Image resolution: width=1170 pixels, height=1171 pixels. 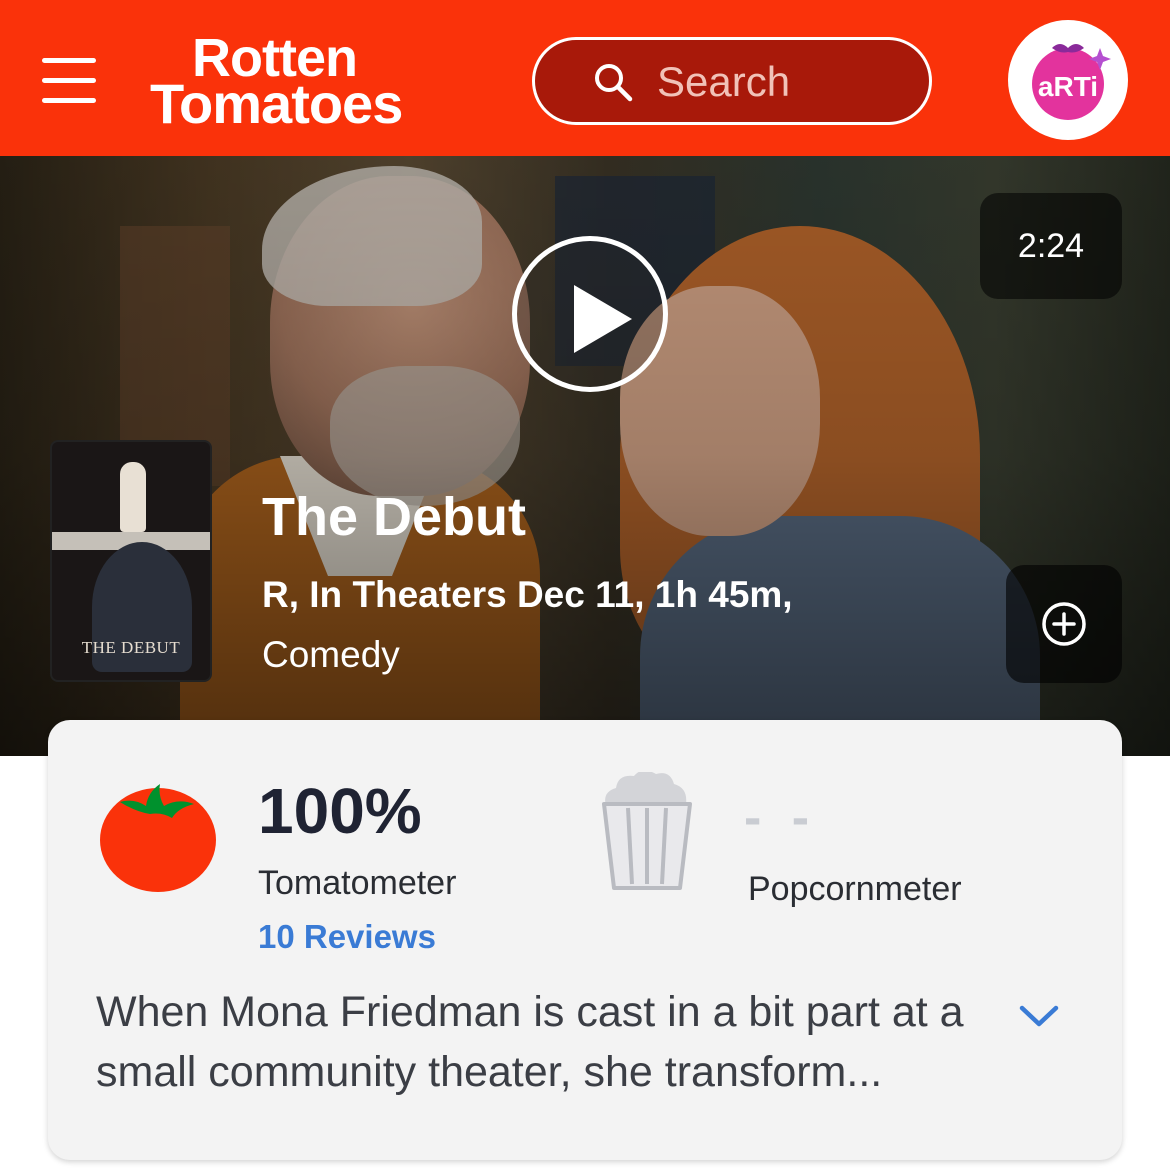 What do you see at coordinates (331, 654) in the screenshot?
I see `movie-genre: Comedy` at bounding box center [331, 654].